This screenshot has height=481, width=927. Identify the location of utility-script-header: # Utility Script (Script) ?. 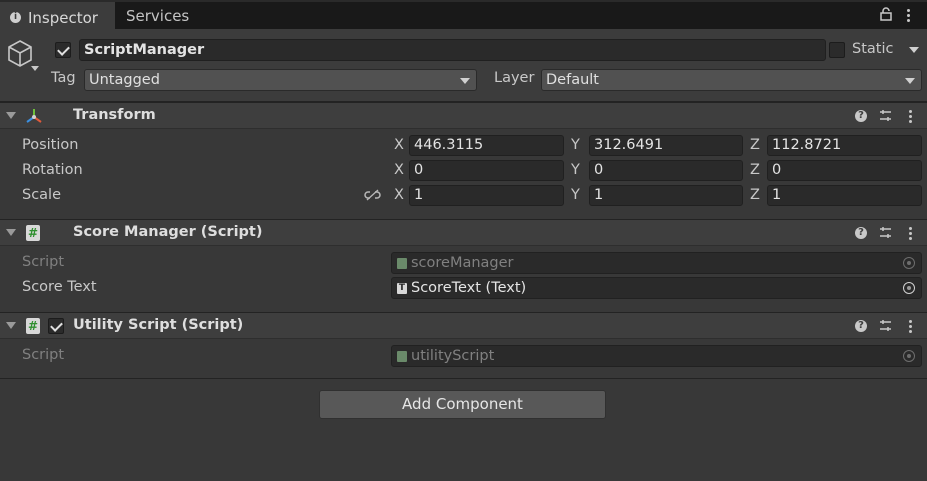
(463, 325).